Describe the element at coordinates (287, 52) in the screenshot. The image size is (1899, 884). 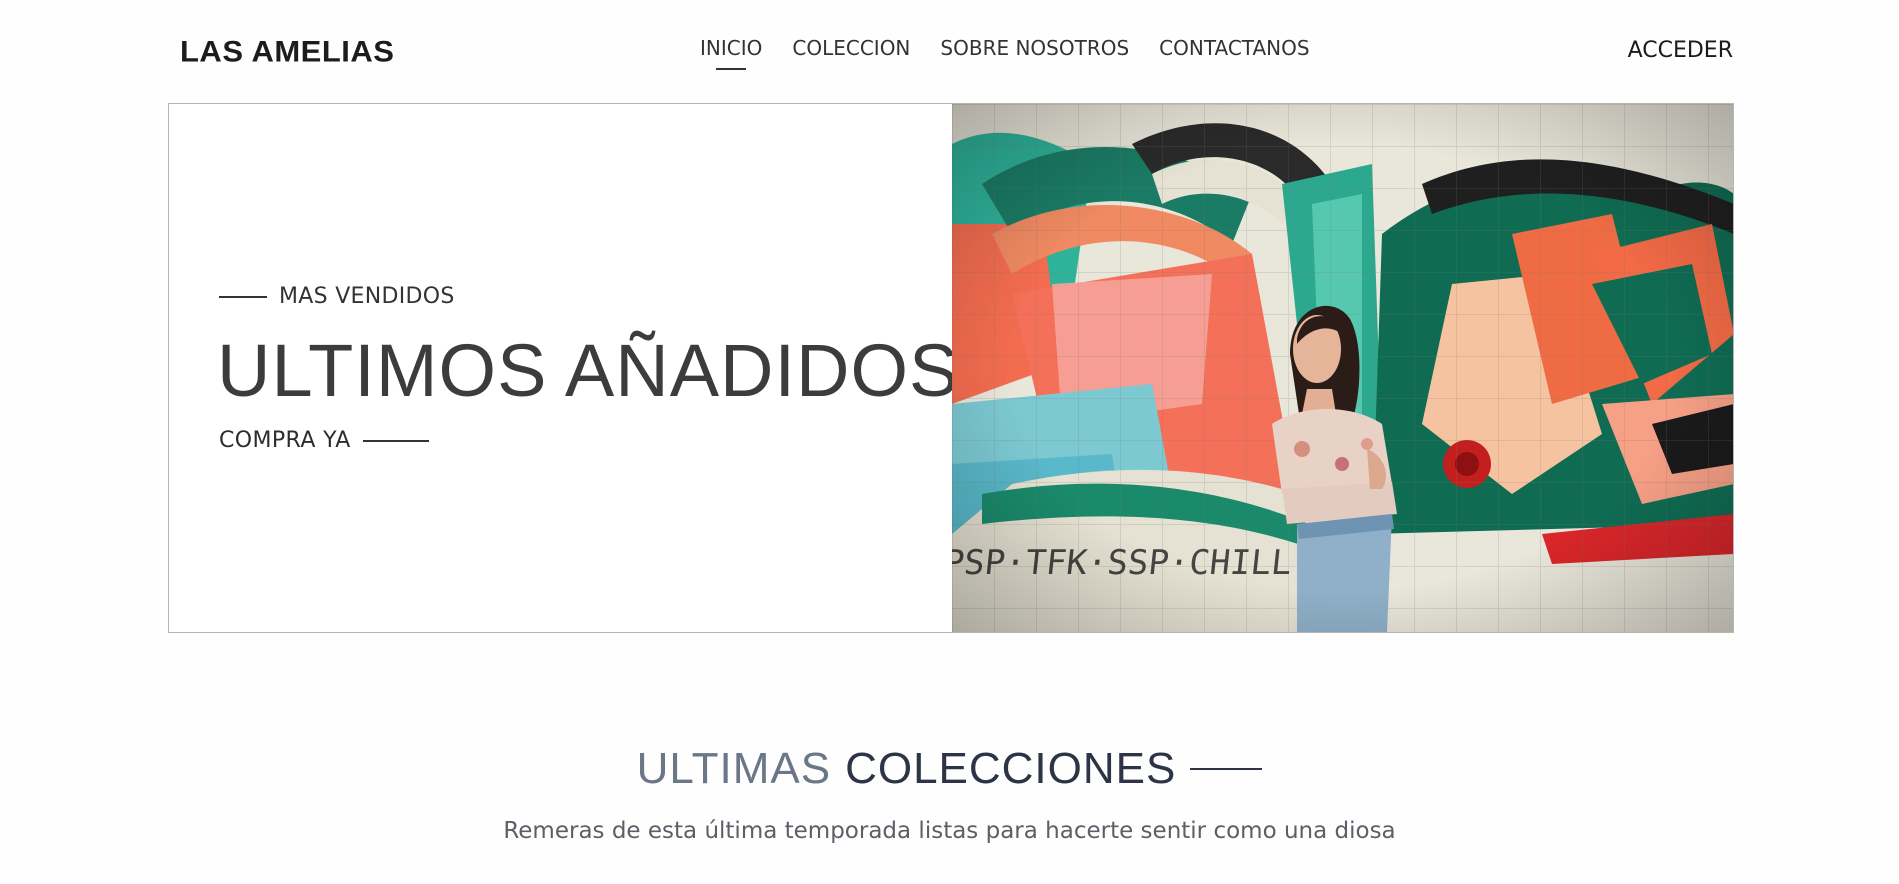
I see `site-logo: LAS AMELIAS` at that location.